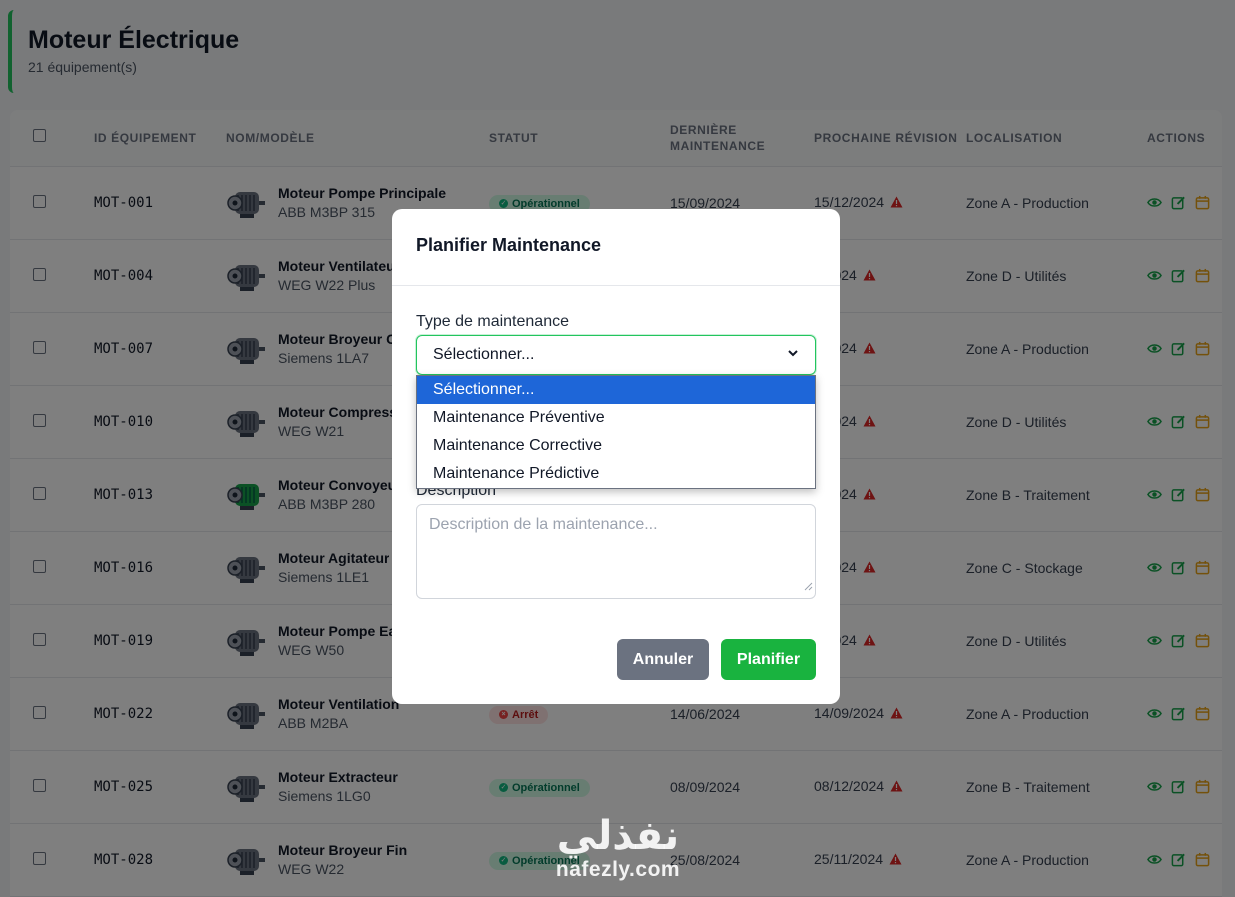 The height and width of the screenshot is (897, 1235). Describe the element at coordinates (616, 418) in the screenshot. I see `option-preventive: Maintenance Préventive` at that location.